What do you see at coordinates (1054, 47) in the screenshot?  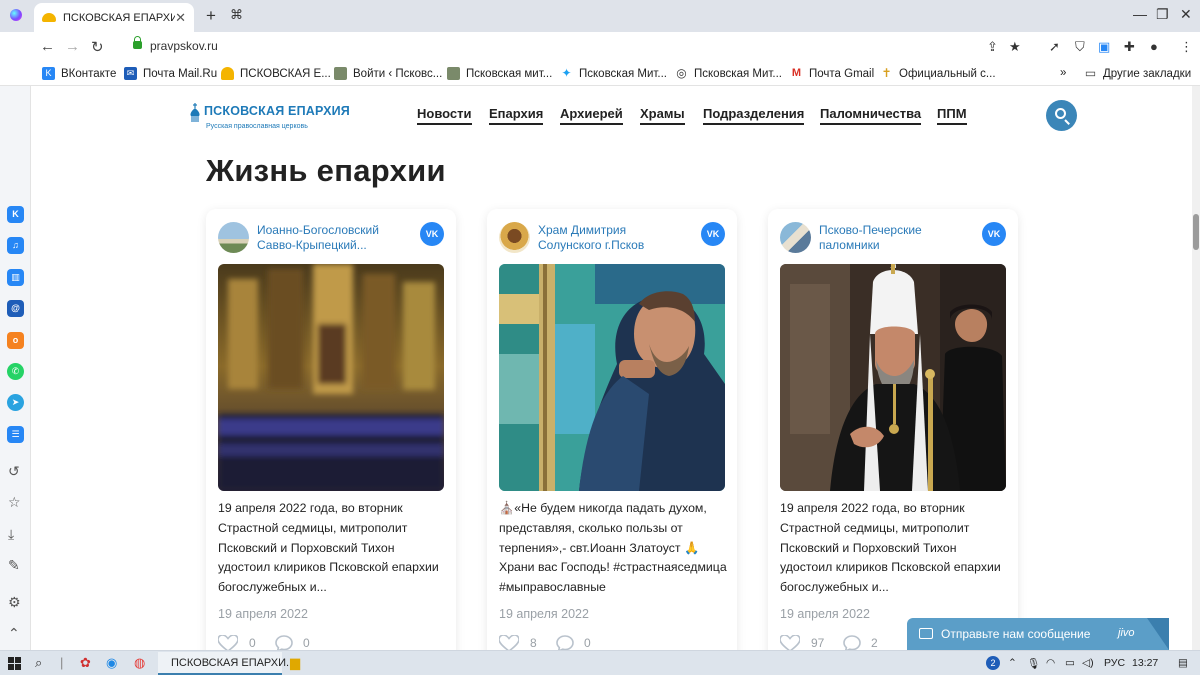 I see `rocket-icon: ➚` at bounding box center [1054, 47].